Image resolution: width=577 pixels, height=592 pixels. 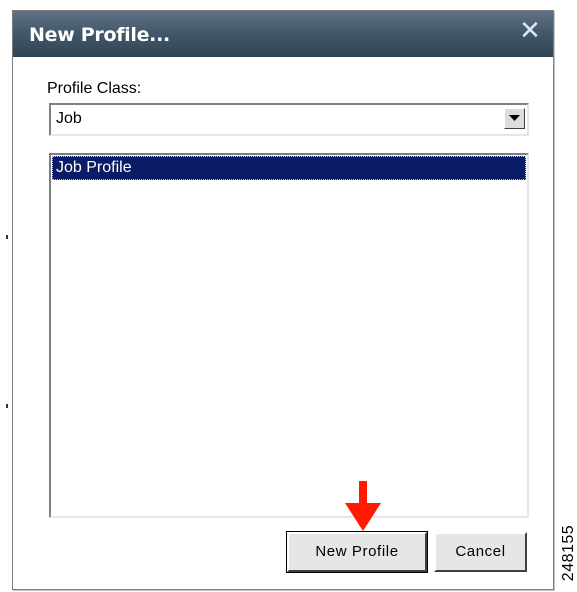 I want to click on figure-id-container: 248155, so click(x=567, y=556).